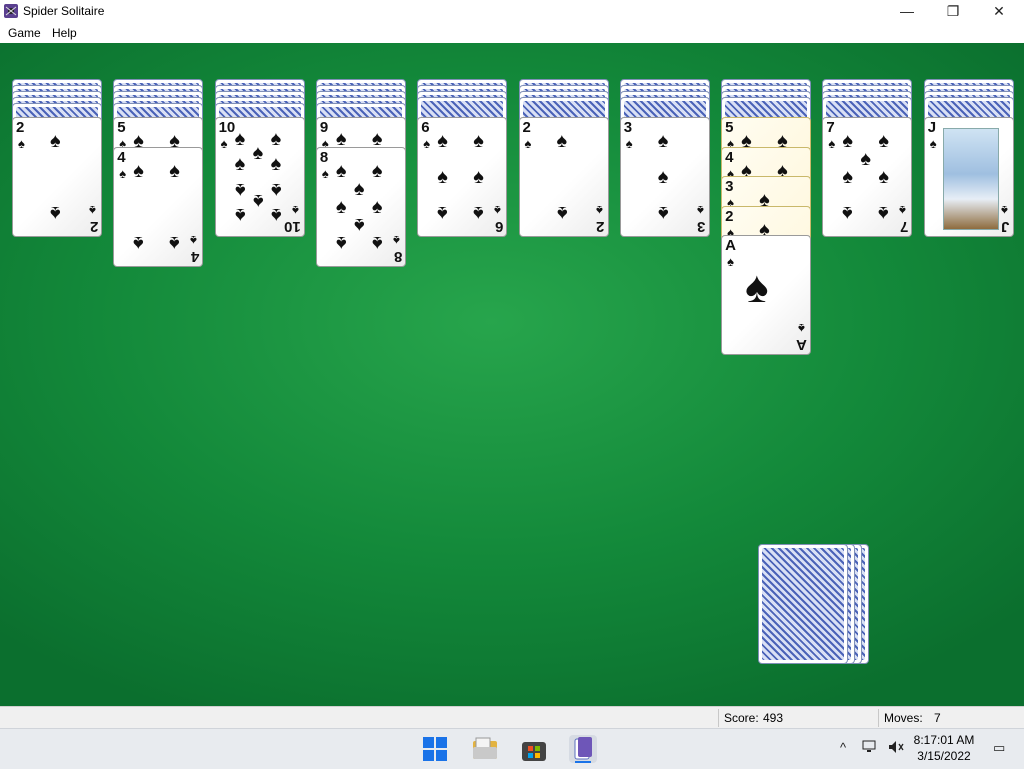  I want to click on clock: 8:17:01 AM 3/15/2022, so click(944, 748).